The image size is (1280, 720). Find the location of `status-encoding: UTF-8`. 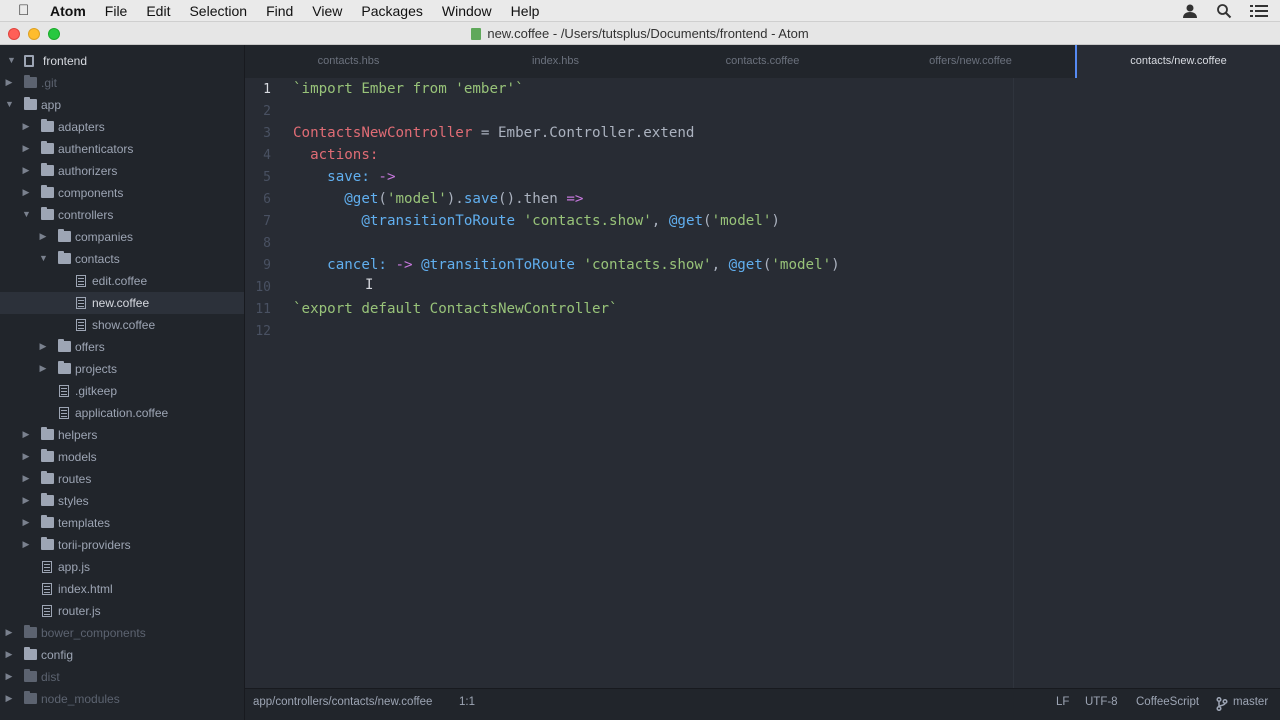

status-encoding: UTF-8 is located at coordinates (1101, 702).